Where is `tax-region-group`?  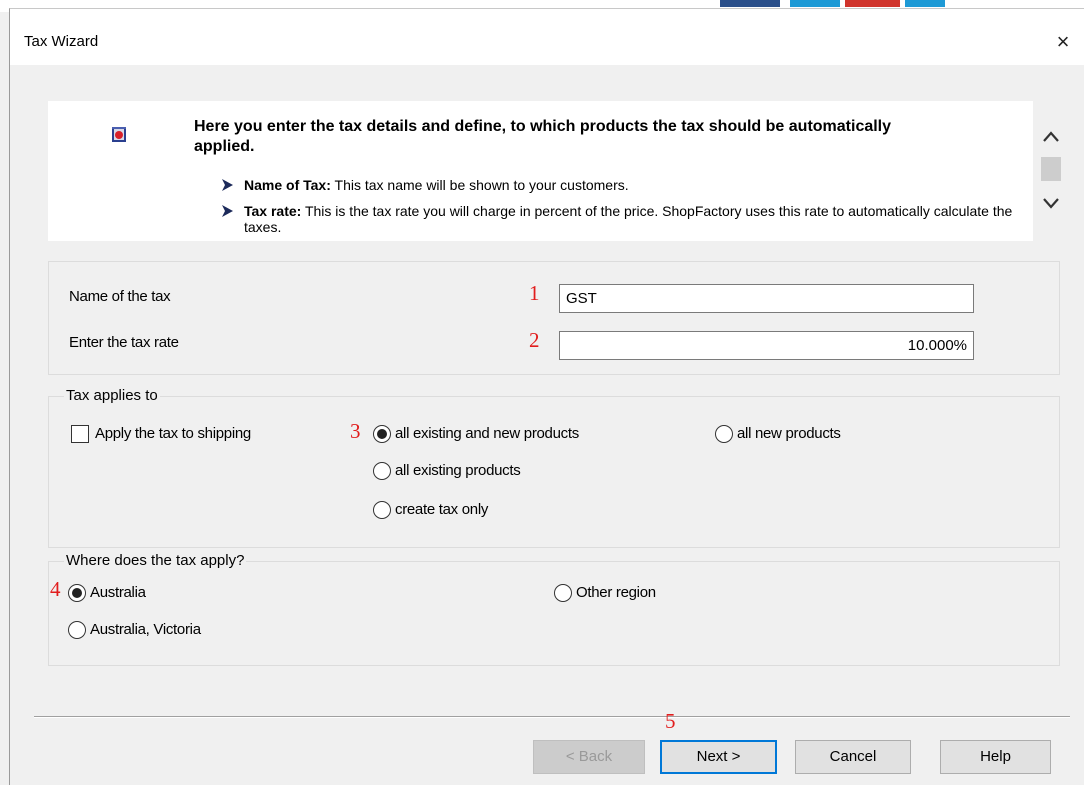
tax-region-group is located at coordinates (554, 613).